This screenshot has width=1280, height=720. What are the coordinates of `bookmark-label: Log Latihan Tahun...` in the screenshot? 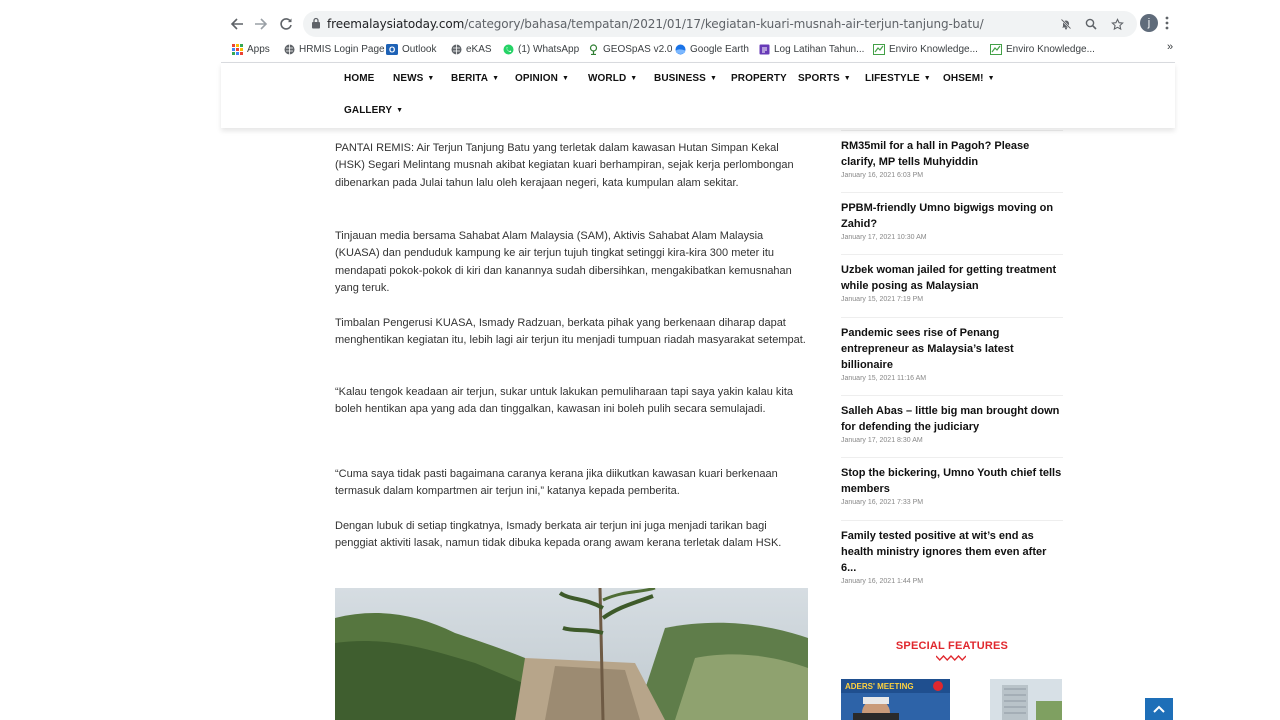 It's located at (819, 49).